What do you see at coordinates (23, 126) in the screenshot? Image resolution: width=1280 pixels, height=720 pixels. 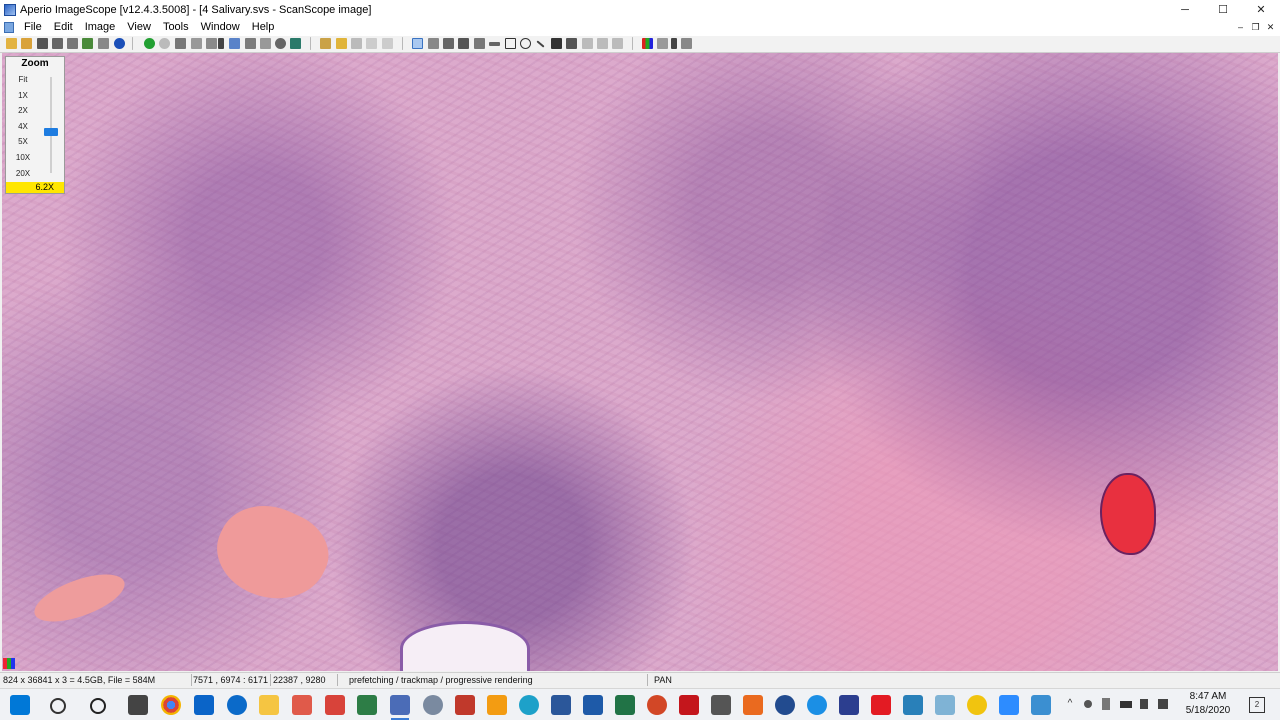 I see `zoom-4x-button: 4X` at bounding box center [23, 126].